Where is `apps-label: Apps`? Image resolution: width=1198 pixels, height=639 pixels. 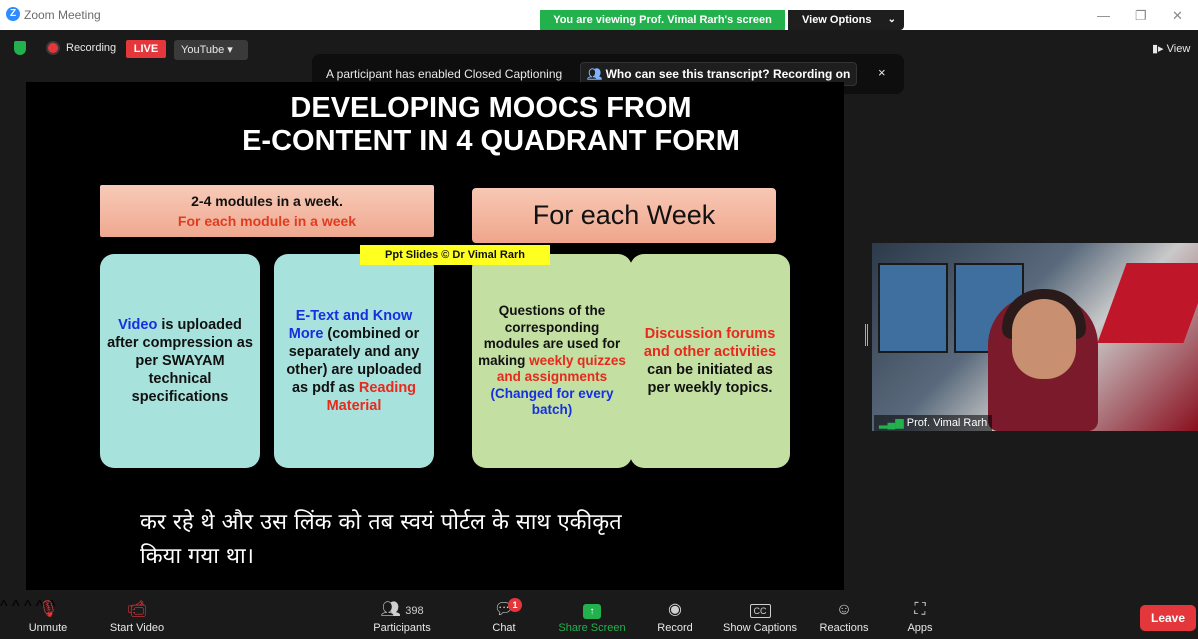 apps-label: Apps is located at coordinates (920, 628).